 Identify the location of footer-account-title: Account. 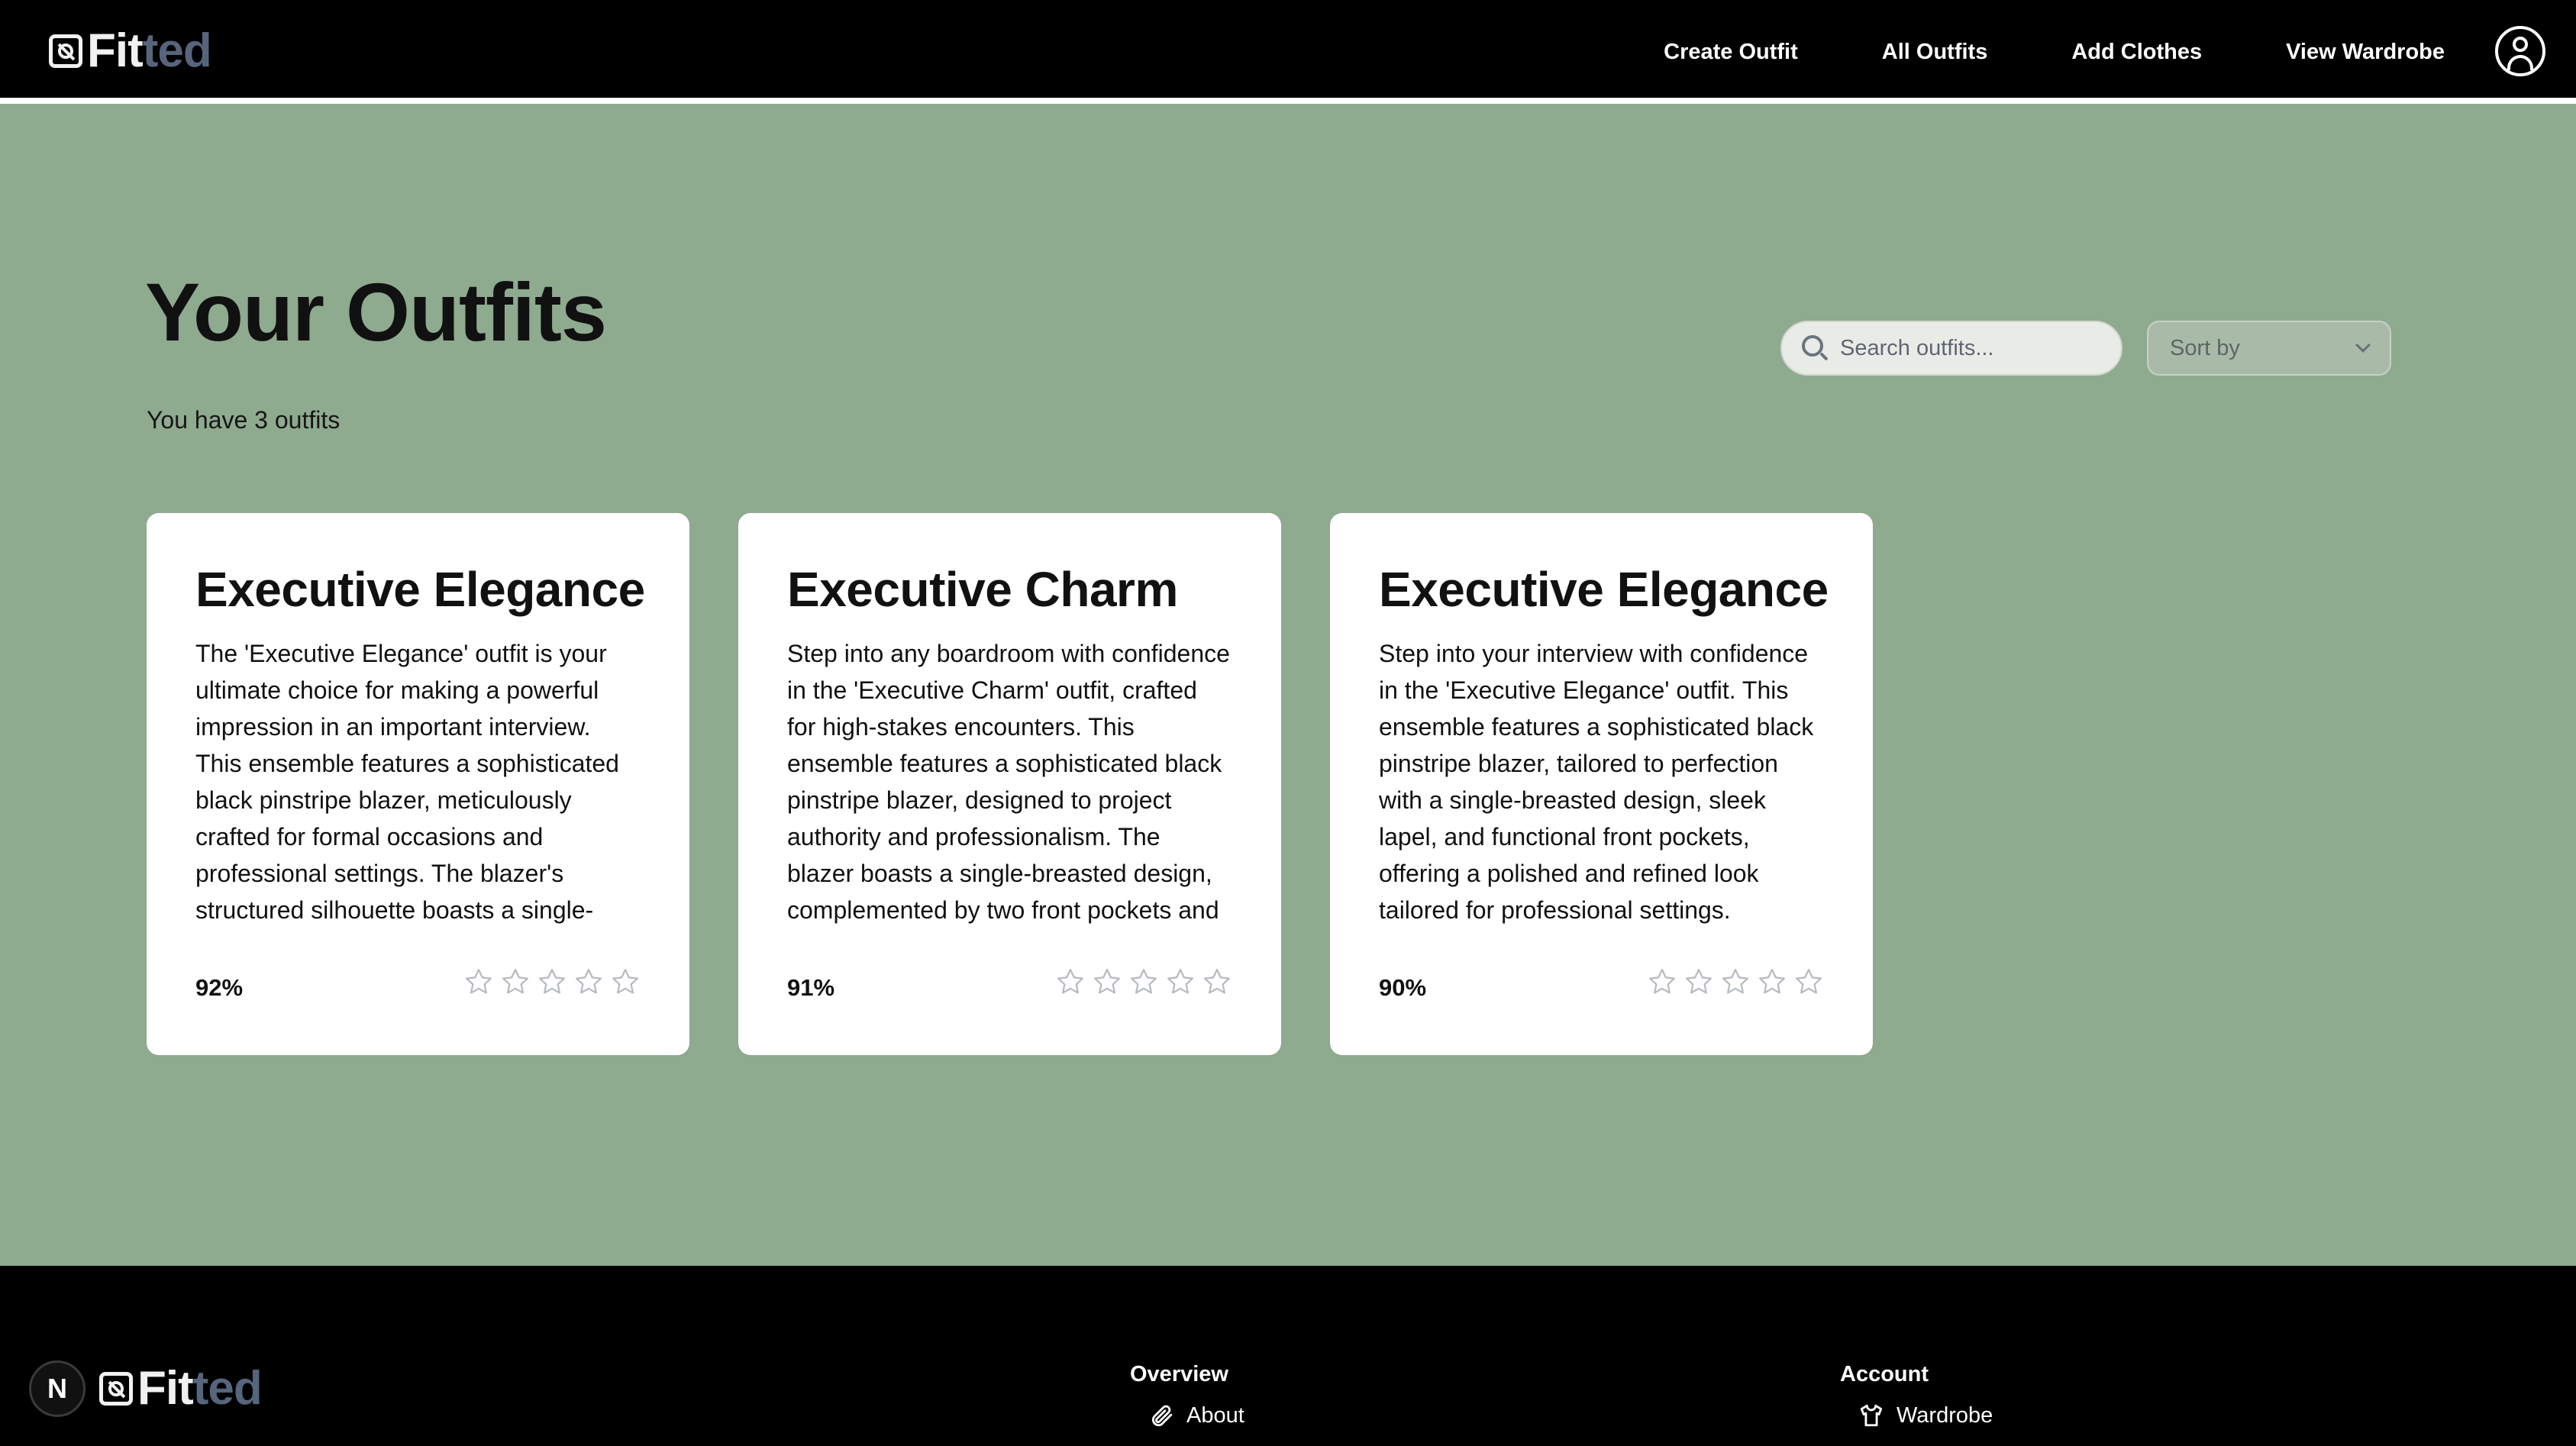
(1884, 1374).